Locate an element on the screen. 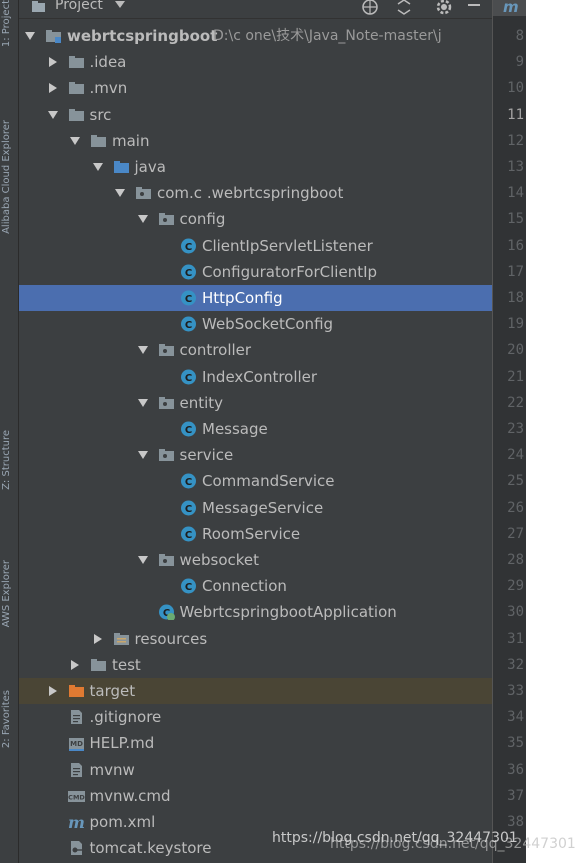 The image size is (581, 863). tree-row: MD HELP.md is located at coordinates (255, 743).